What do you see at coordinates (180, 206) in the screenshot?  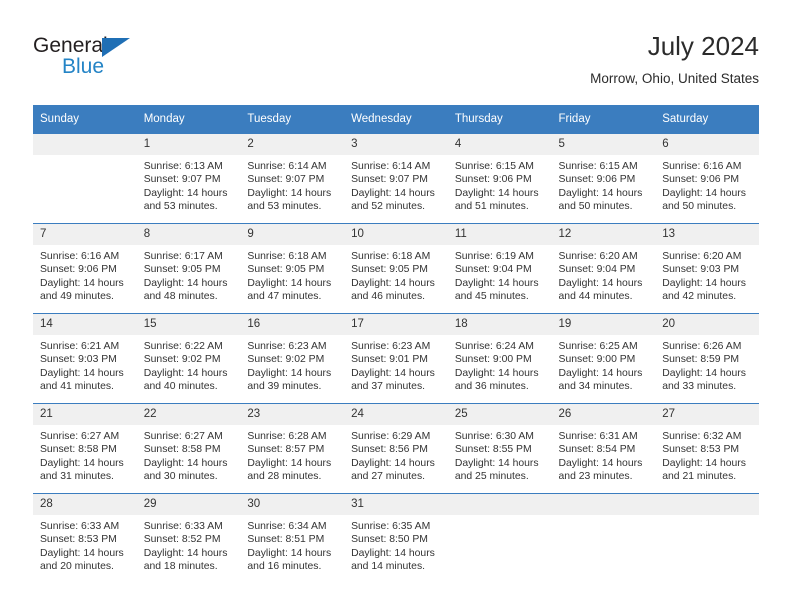 I see `day-daylight2-text: and 53 minutes.` at bounding box center [180, 206].